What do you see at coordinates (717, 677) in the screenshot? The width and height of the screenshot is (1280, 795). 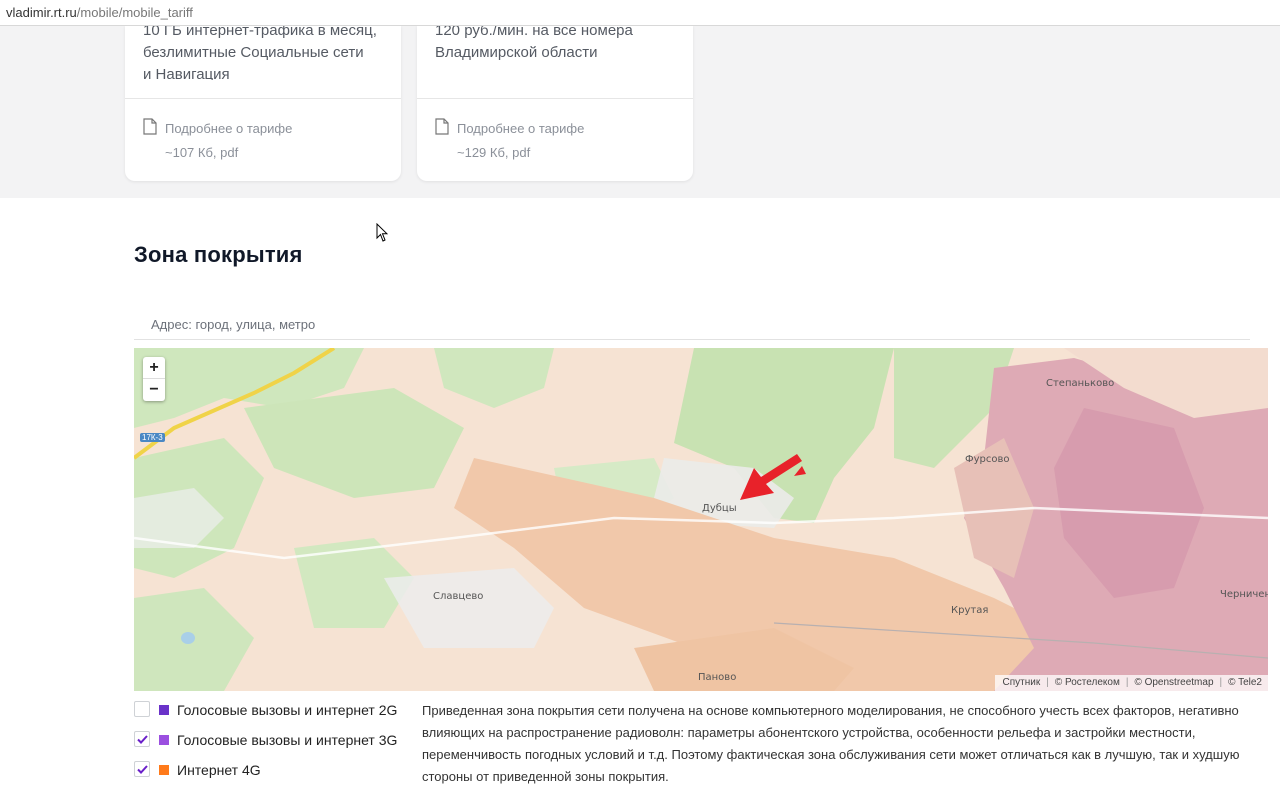 I see `place-label: Паново` at bounding box center [717, 677].